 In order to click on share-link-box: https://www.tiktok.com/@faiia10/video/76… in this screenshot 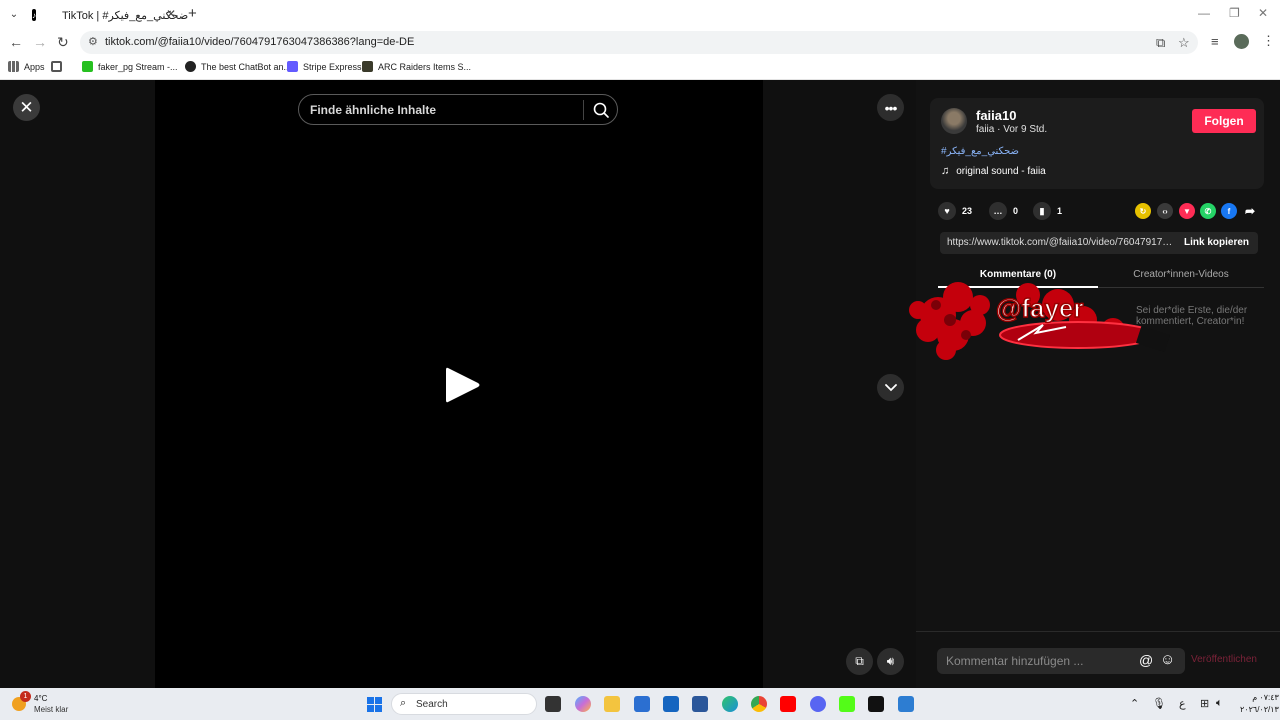, I will do `click(1099, 243)`.